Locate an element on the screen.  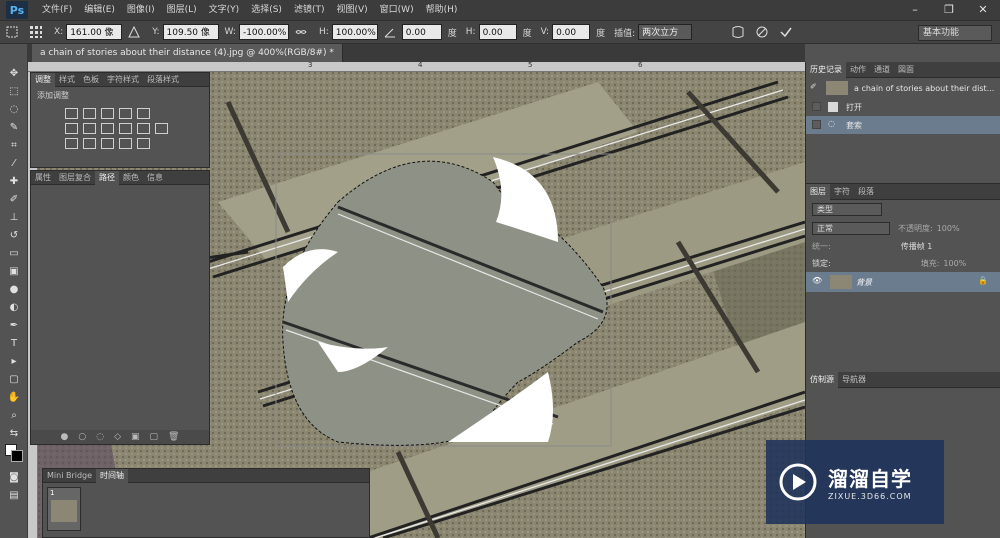
gradient-map-icon is located at coordinates (125, 143).